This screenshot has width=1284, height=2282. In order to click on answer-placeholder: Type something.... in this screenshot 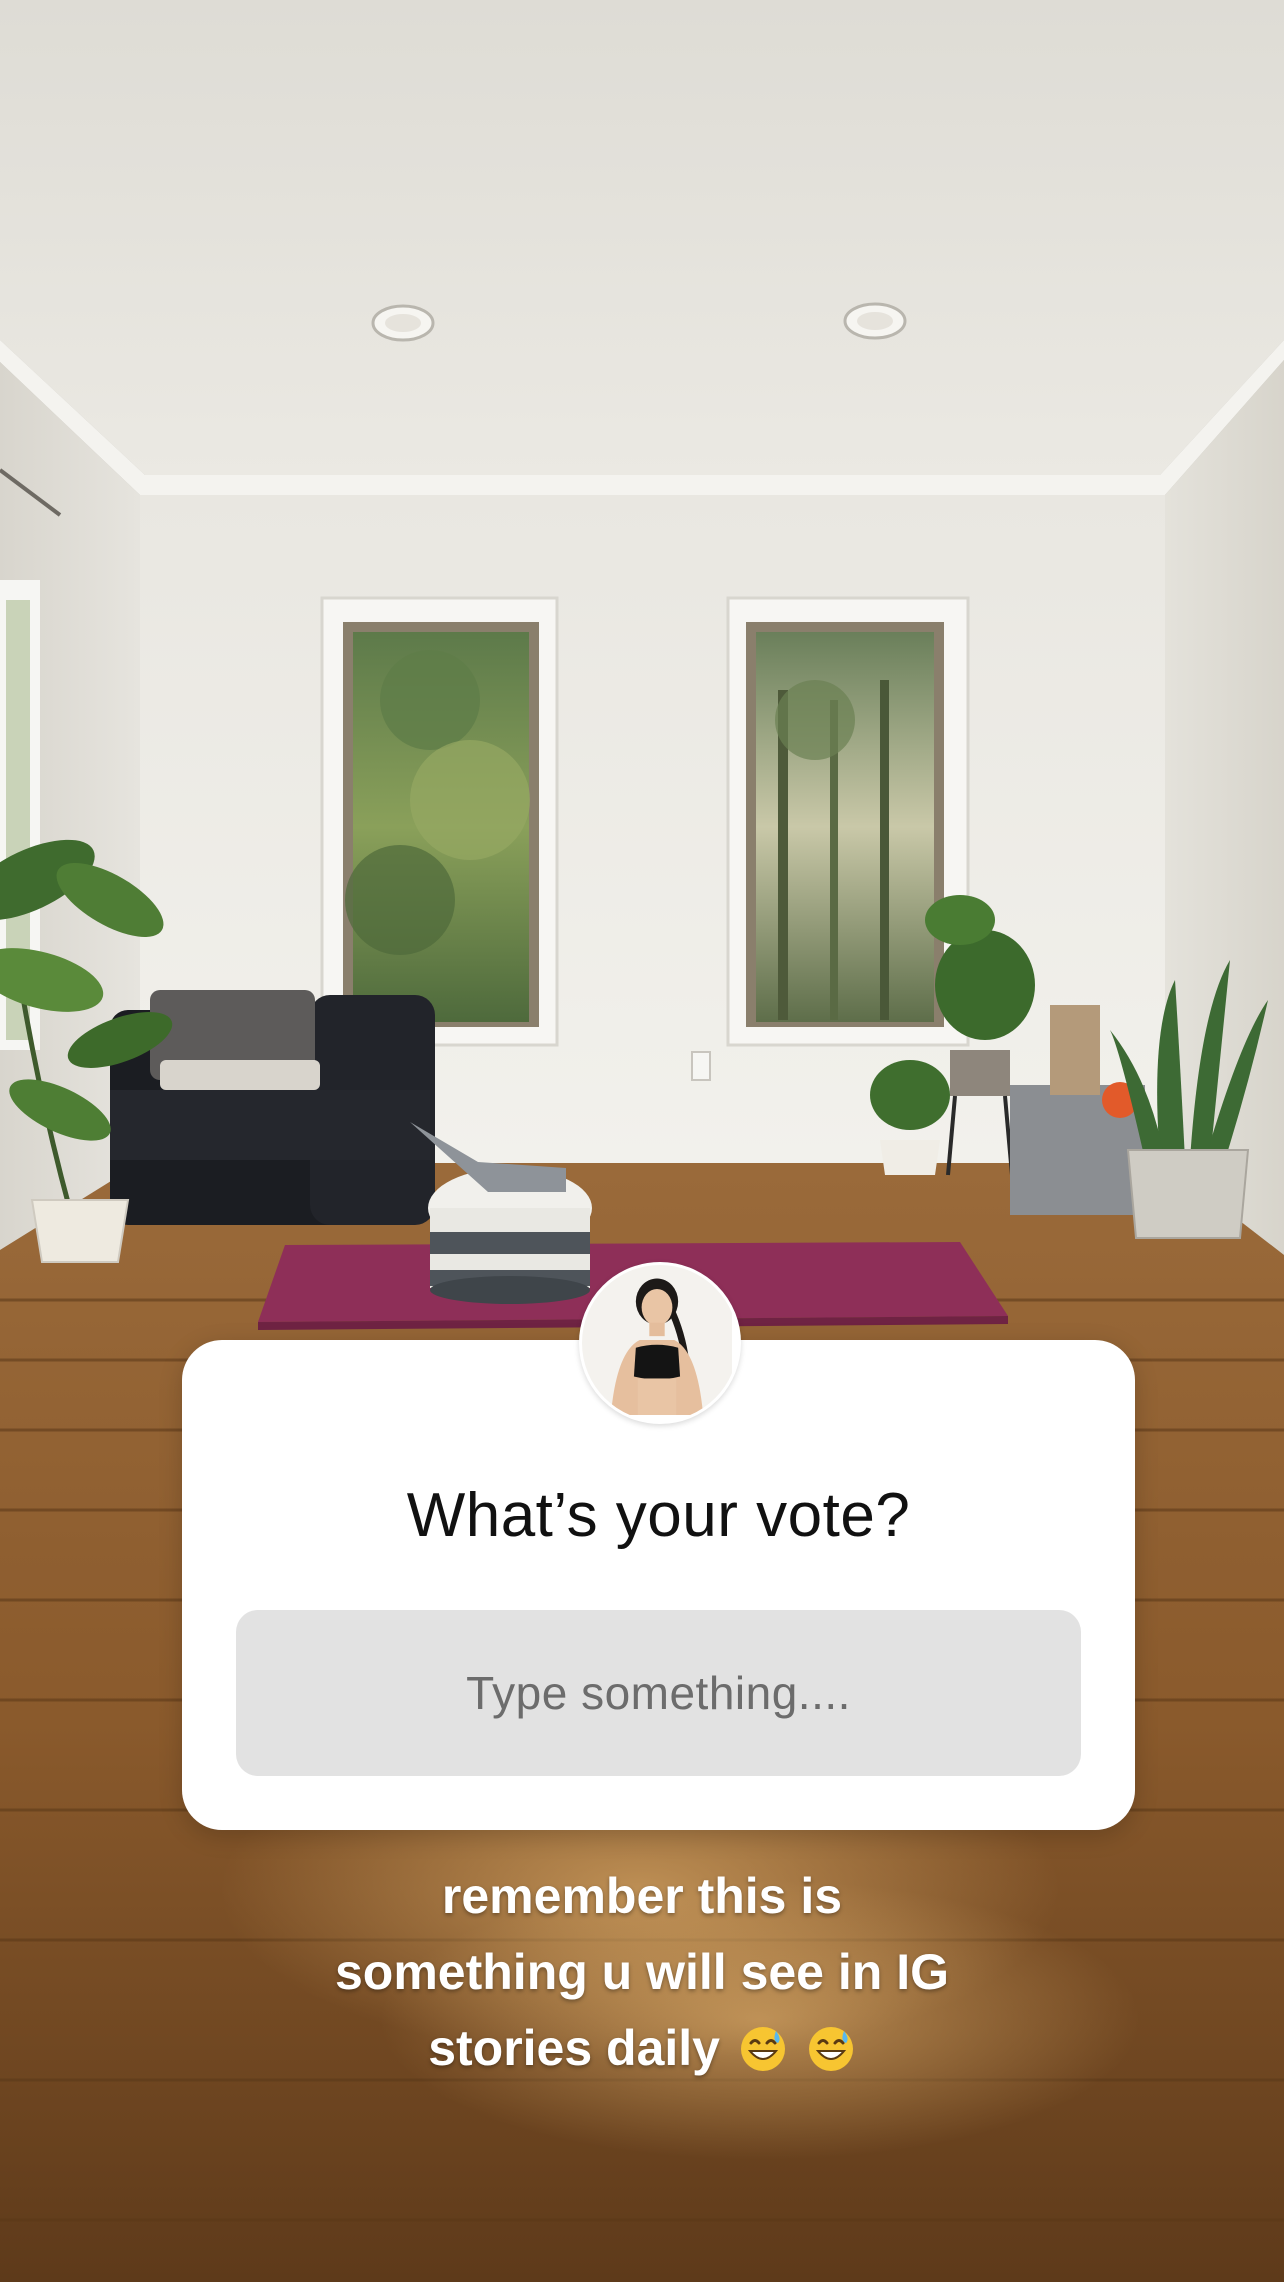, I will do `click(658, 1693)`.